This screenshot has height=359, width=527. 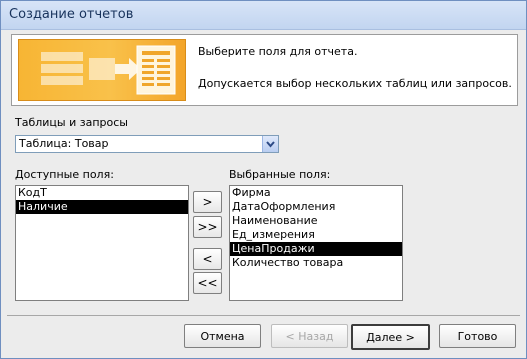 What do you see at coordinates (316, 263) in the screenshot?
I see `list-item: Количество товара` at bounding box center [316, 263].